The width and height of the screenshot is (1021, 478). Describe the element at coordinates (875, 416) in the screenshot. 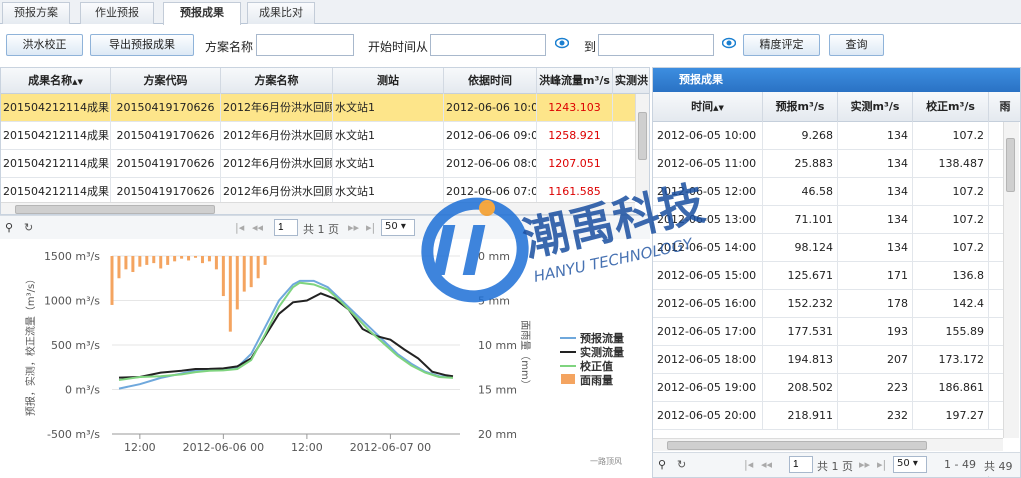

I see `table-cell: 232` at that location.